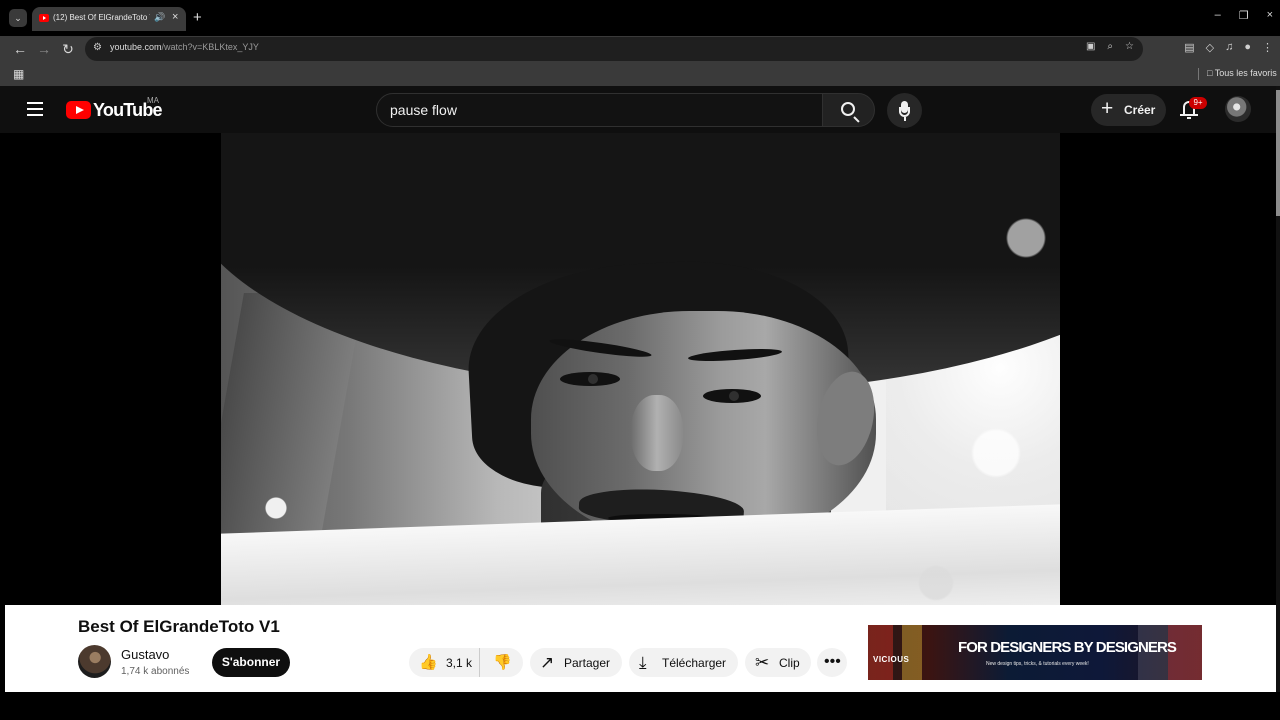 This screenshot has height=720, width=1280. I want to click on share-label: Partager, so click(587, 663).